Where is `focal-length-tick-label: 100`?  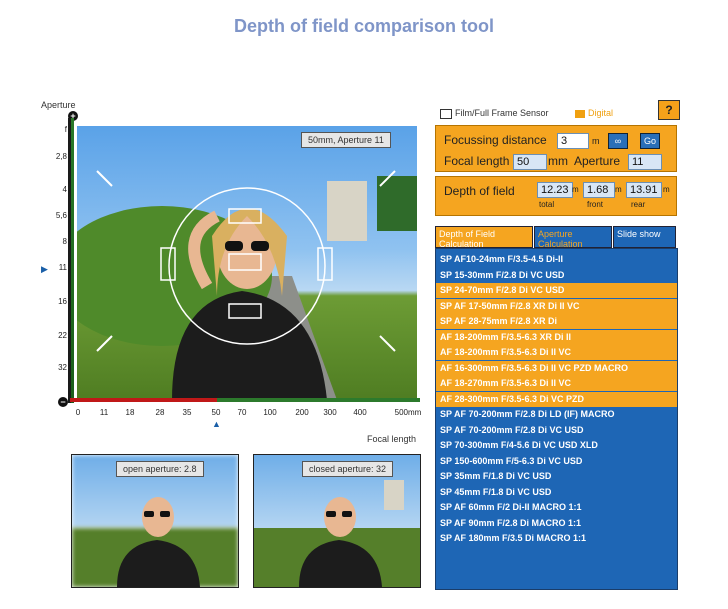 focal-length-tick-label: 100 is located at coordinates (270, 412).